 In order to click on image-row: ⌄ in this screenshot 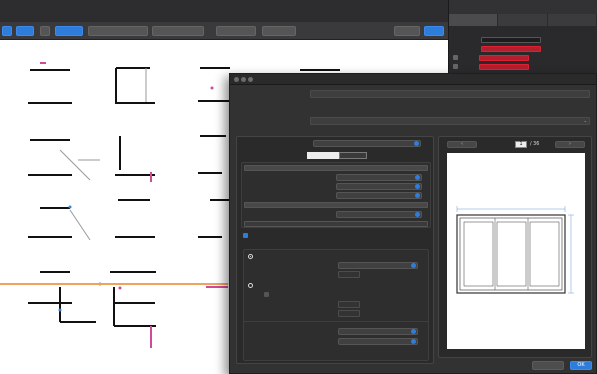, I will do `click(414, 121)`.